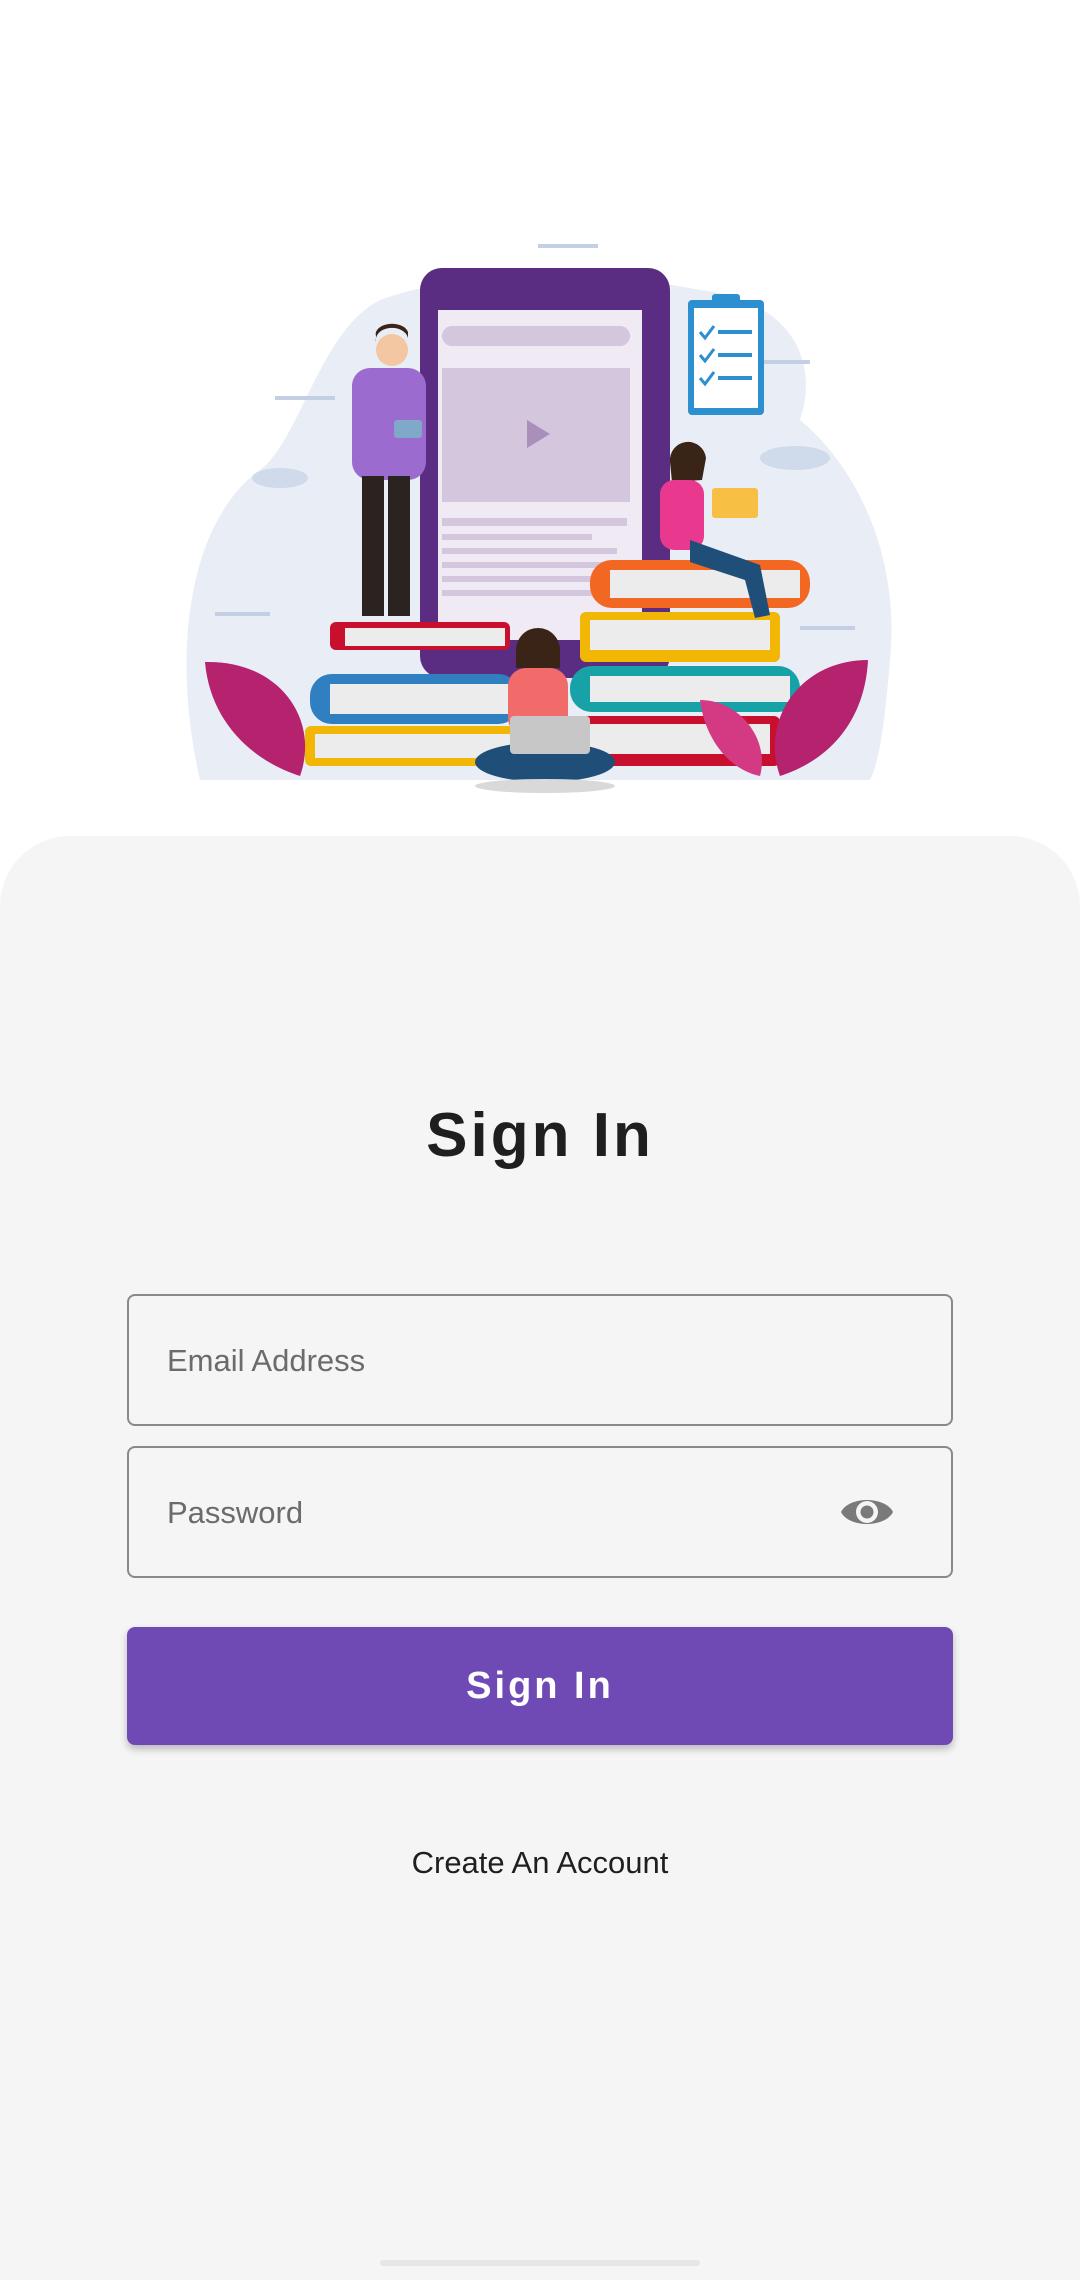 The image size is (1080, 2280). I want to click on home-indicator, so click(540, 2263).